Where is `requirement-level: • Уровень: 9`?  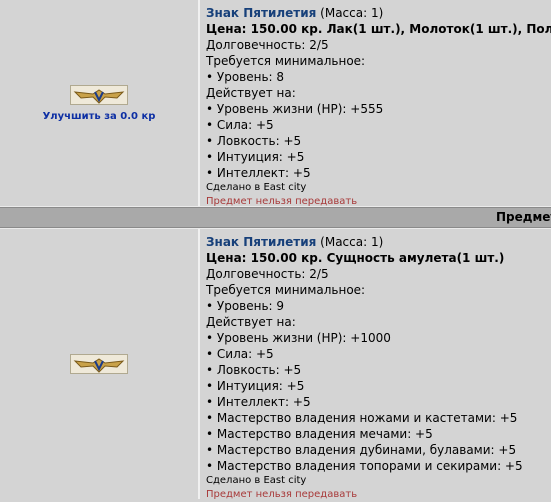 requirement-level: • Уровень: 9 is located at coordinates (245, 306).